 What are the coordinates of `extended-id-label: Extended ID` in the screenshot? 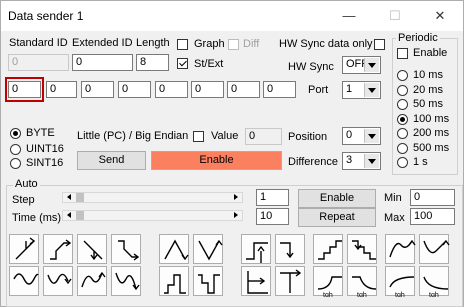 It's located at (102, 43).